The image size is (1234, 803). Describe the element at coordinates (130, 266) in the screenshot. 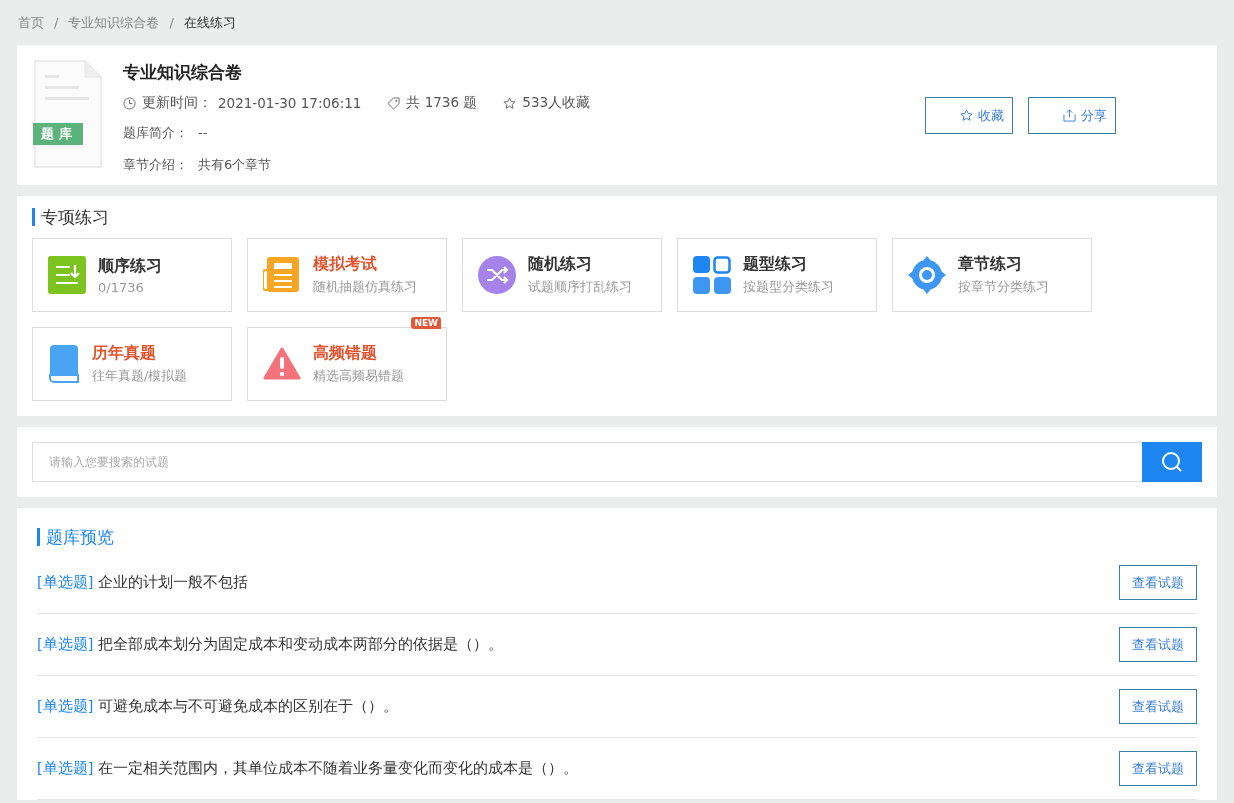

I see `practice-title: 顺序练习` at that location.